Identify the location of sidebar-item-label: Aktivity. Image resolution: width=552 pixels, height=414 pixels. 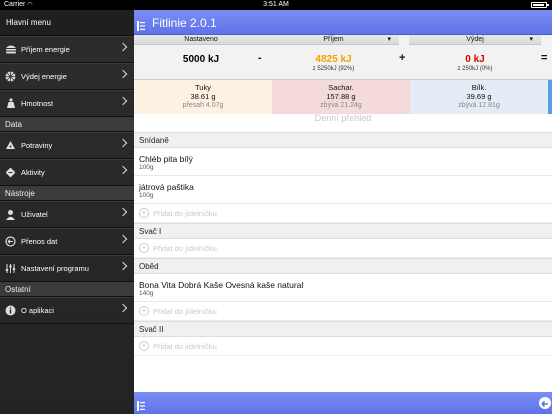
(33, 172).